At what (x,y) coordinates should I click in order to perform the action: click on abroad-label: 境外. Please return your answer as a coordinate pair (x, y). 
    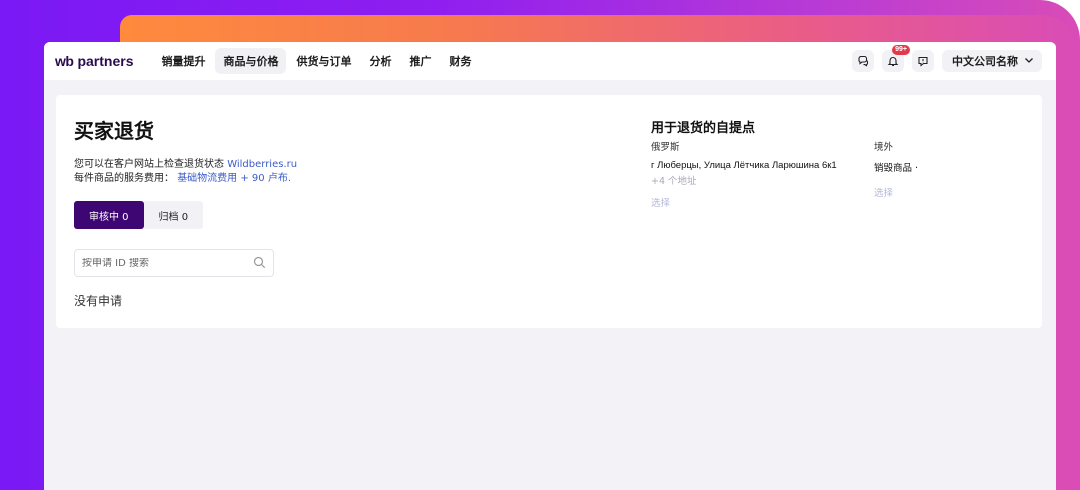
    Looking at the image, I should click on (884, 147).